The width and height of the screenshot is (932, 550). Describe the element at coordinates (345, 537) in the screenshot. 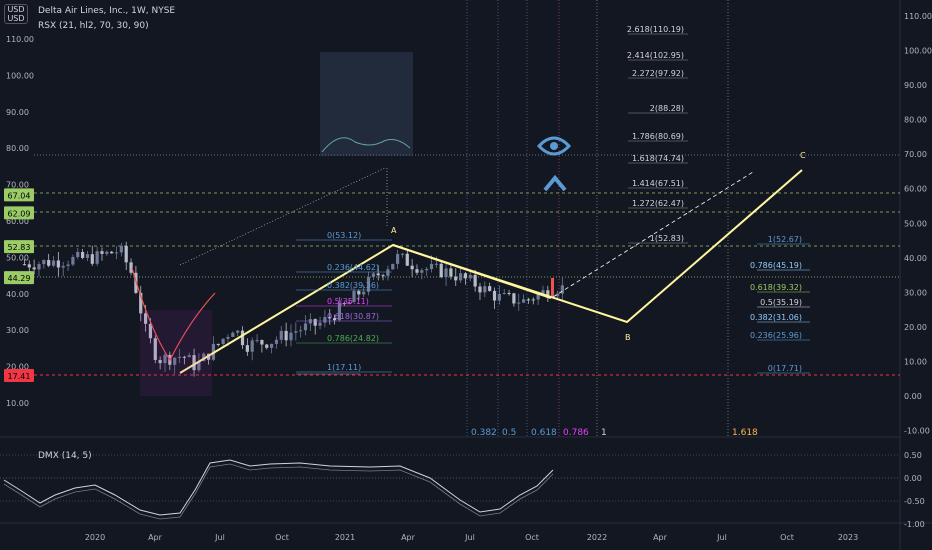

I see `x-tick-label: 2021` at that location.